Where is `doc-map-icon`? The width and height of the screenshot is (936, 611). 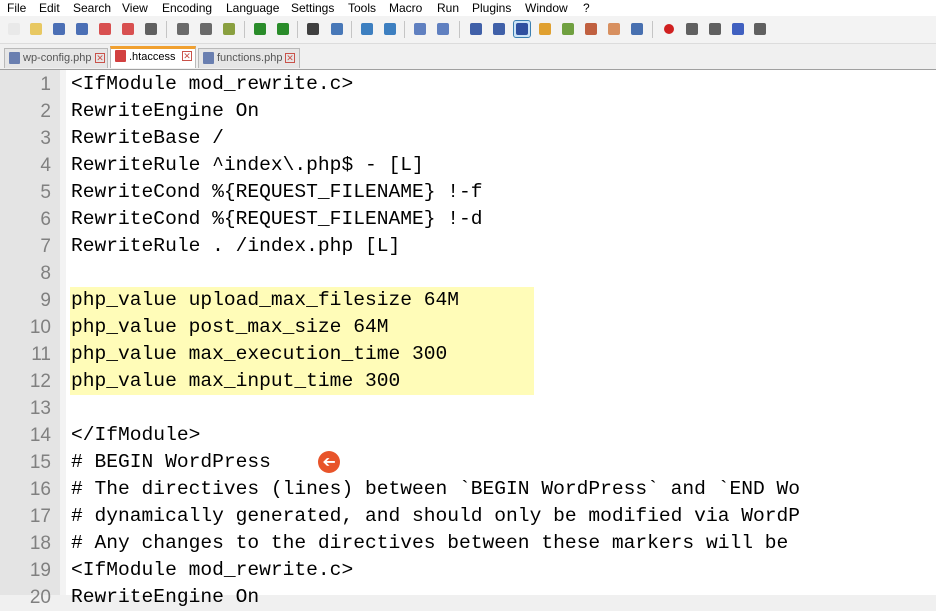 doc-map-icon is located at coordinates (568, 29).